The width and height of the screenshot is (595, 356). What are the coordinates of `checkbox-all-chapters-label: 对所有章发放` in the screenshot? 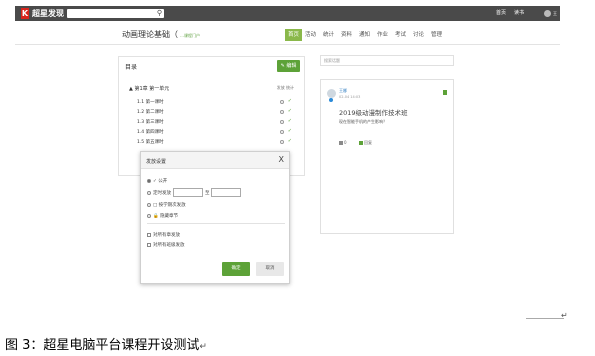 It's located at (166, 235).